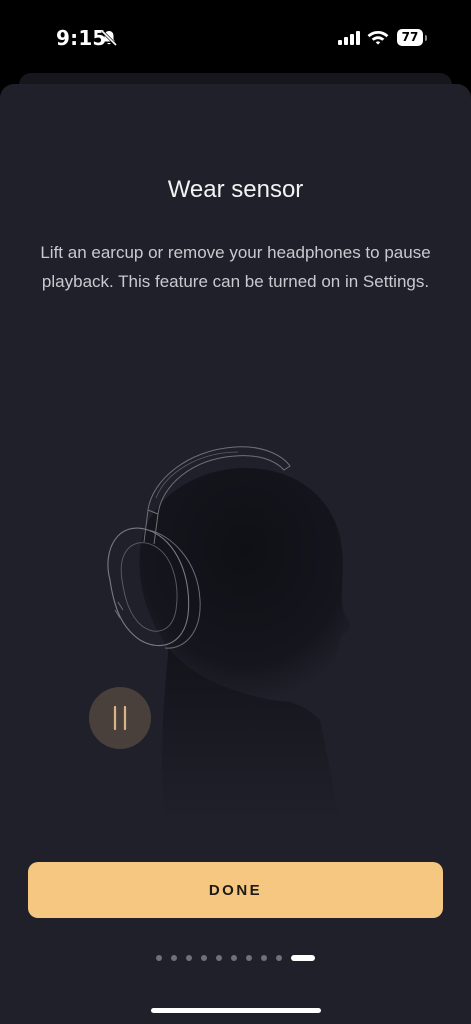  Describe the element at coordinates (303, 958) in the screenshot. I see `page-dot-active` at that location.